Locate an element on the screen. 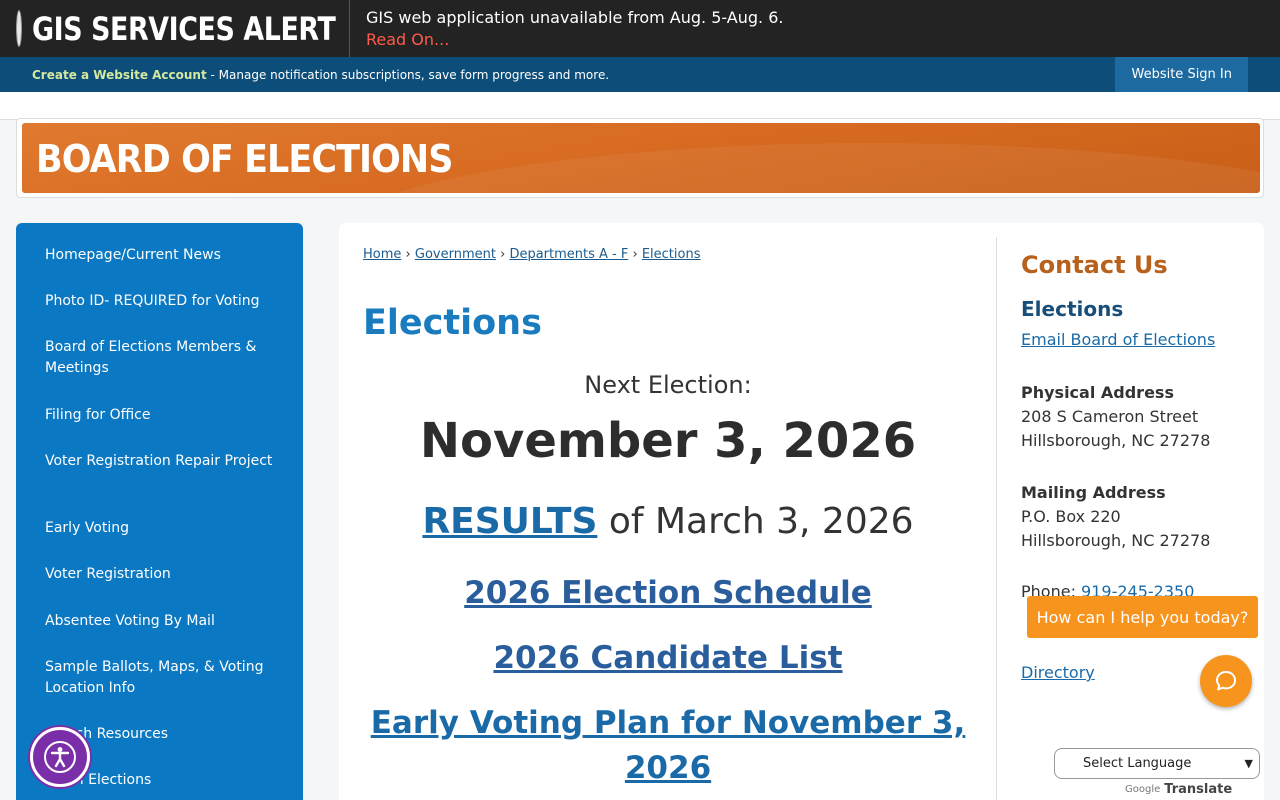  breadcrumb-departments: Departments A - F is located at coordinates (568, 254).